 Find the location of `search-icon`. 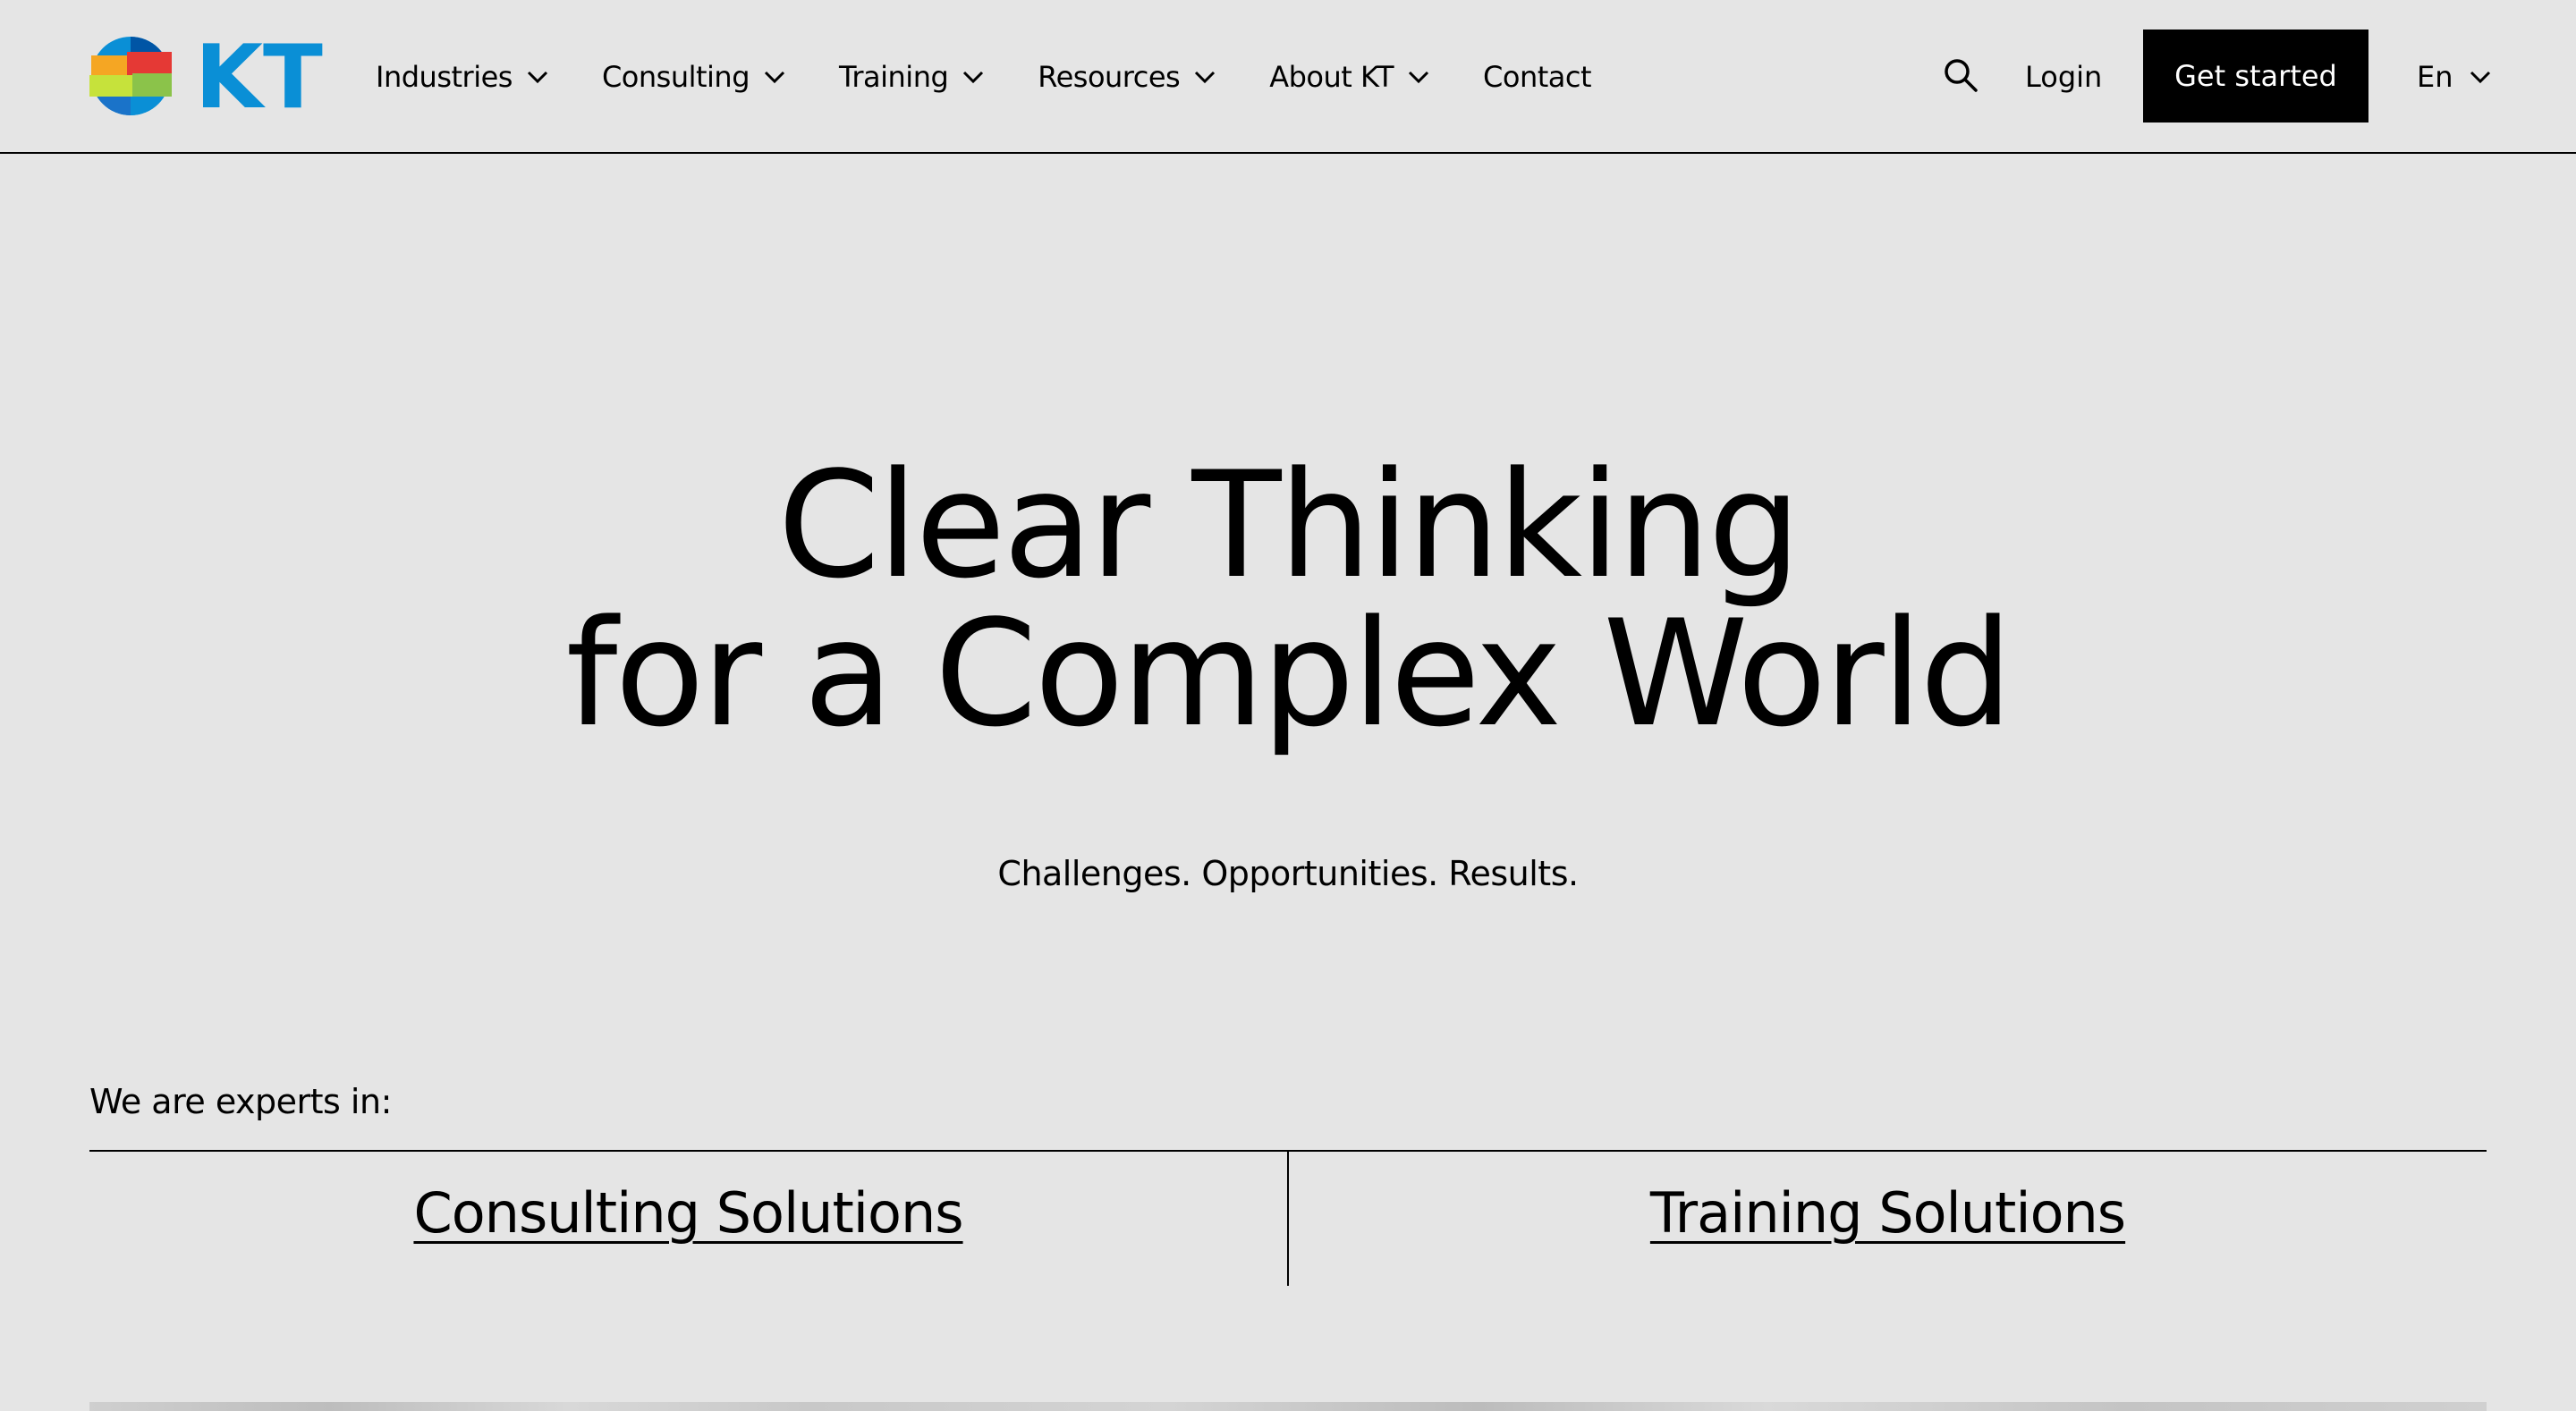

search-icon is located at coordinates (1961, 75).